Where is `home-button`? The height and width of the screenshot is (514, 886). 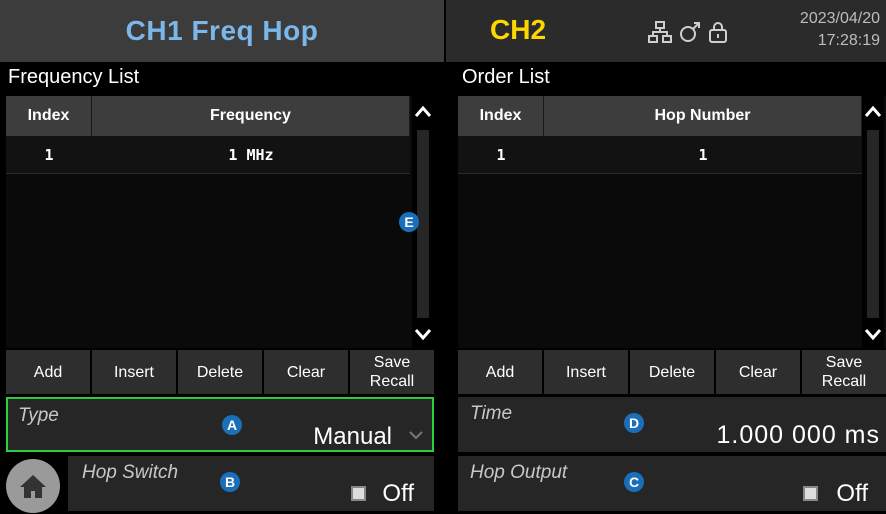
home-button is located at coordinates (33, 486).